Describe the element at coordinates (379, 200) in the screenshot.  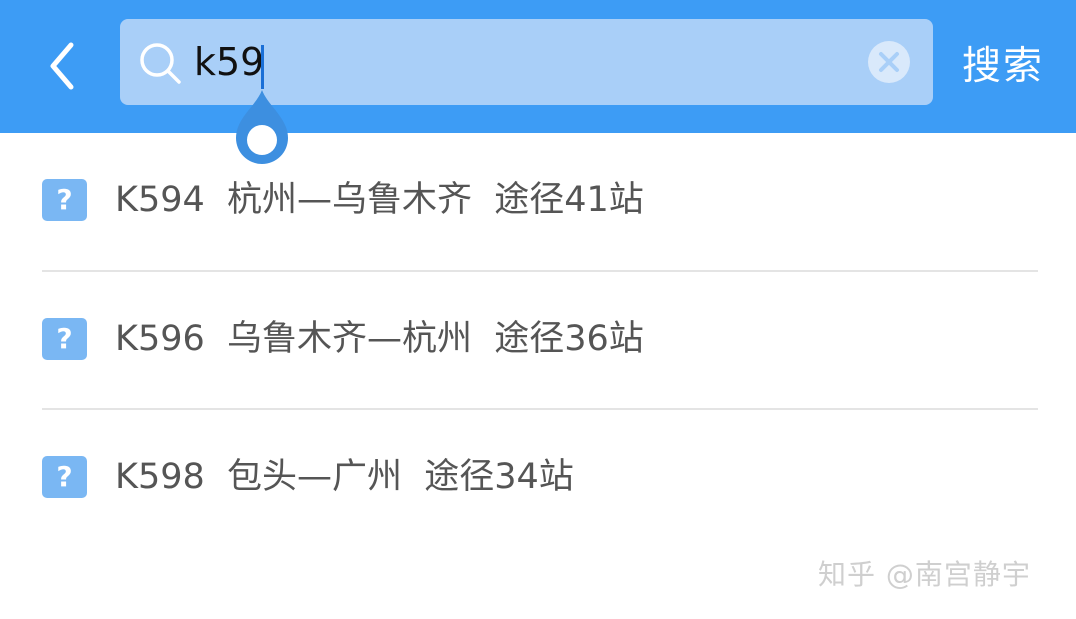
I see `result-text: K594 杭州—乌鲁木齐 途径41站` at that location.